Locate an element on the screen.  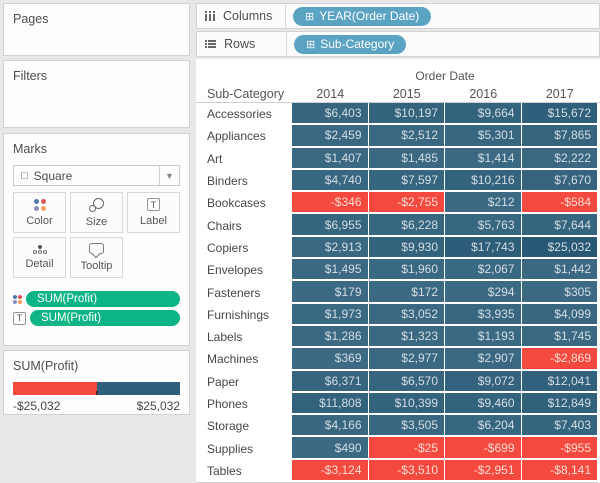
profit-cell: -$2,869 is located at coordinates (559, 359).